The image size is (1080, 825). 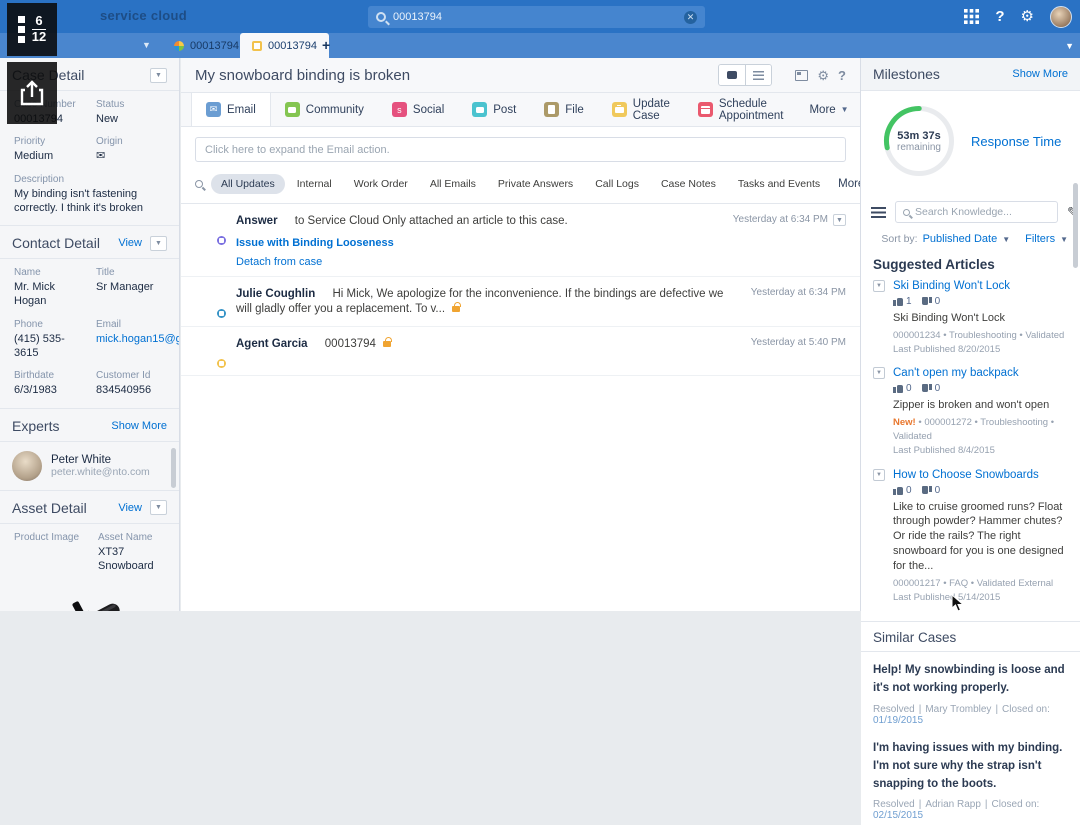 What do you see at coordinates (972, 16) in the screenshot?
I see `app-launcher-icon` at bounding box center [972, 16].